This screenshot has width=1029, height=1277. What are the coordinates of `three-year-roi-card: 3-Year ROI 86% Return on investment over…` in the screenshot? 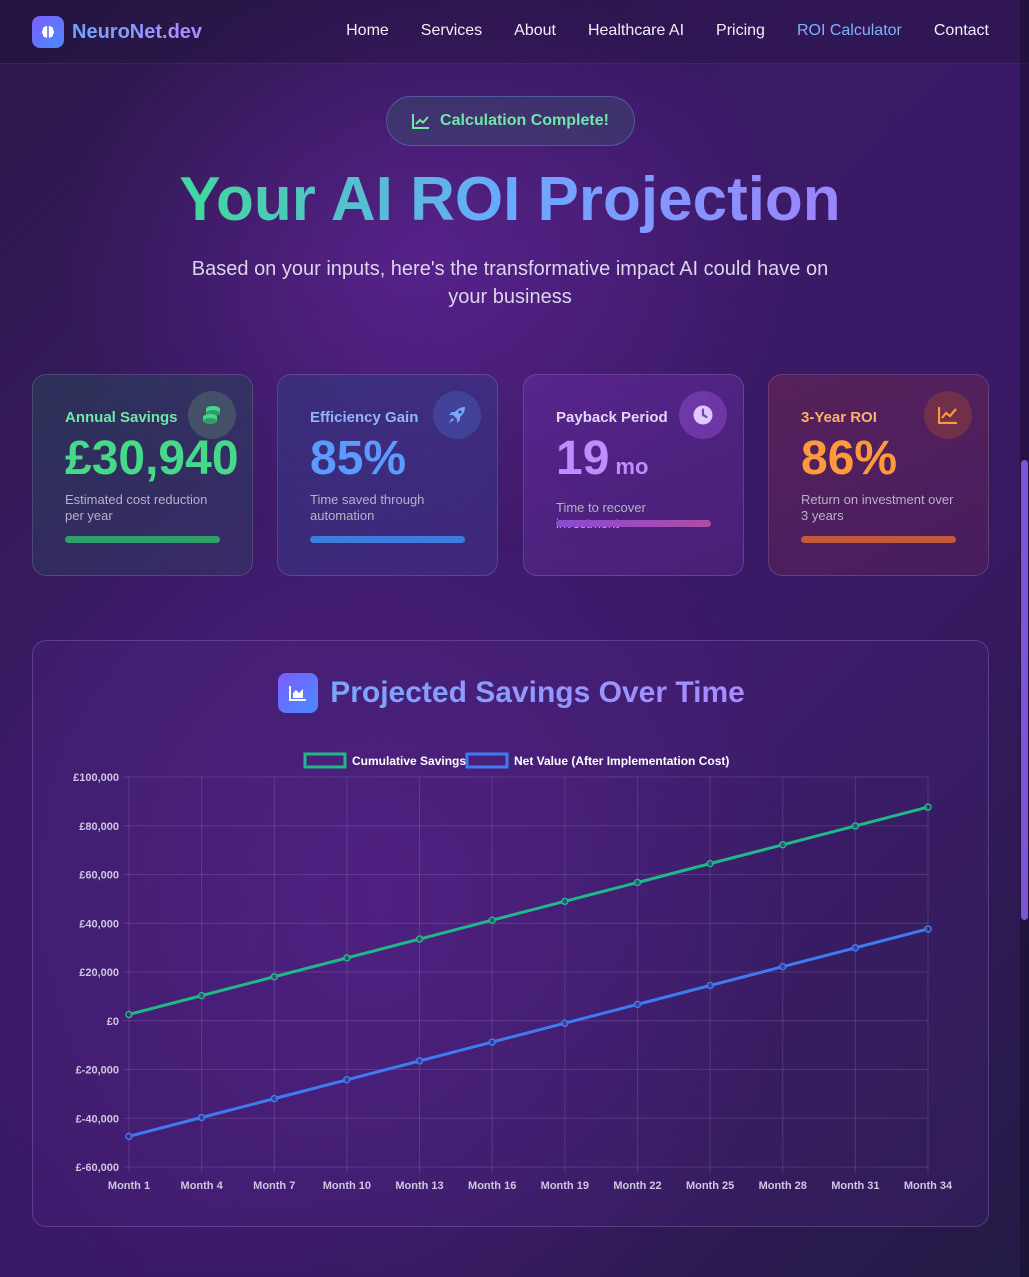 It's located at (878, 475).